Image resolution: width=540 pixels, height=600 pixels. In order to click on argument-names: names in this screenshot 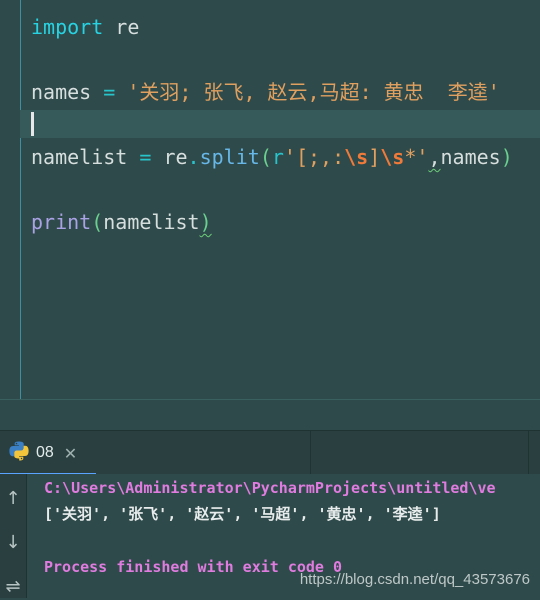, I will do `click(470, 157)`.